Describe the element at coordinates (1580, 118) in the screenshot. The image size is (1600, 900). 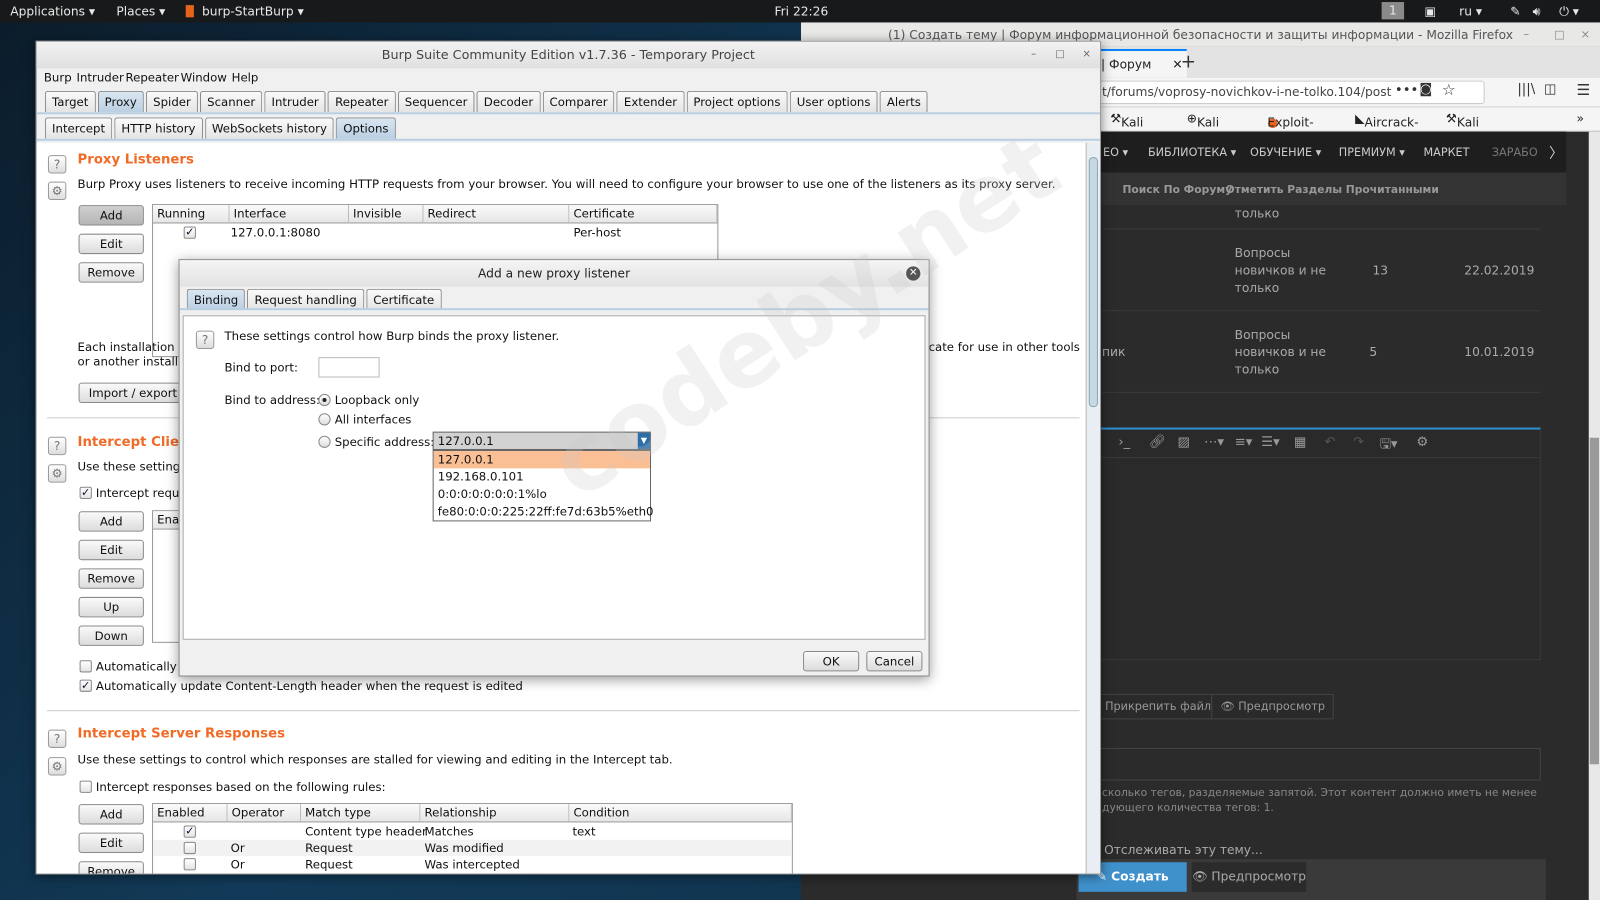
I see `overflow-chevron-icon: »` at that location.